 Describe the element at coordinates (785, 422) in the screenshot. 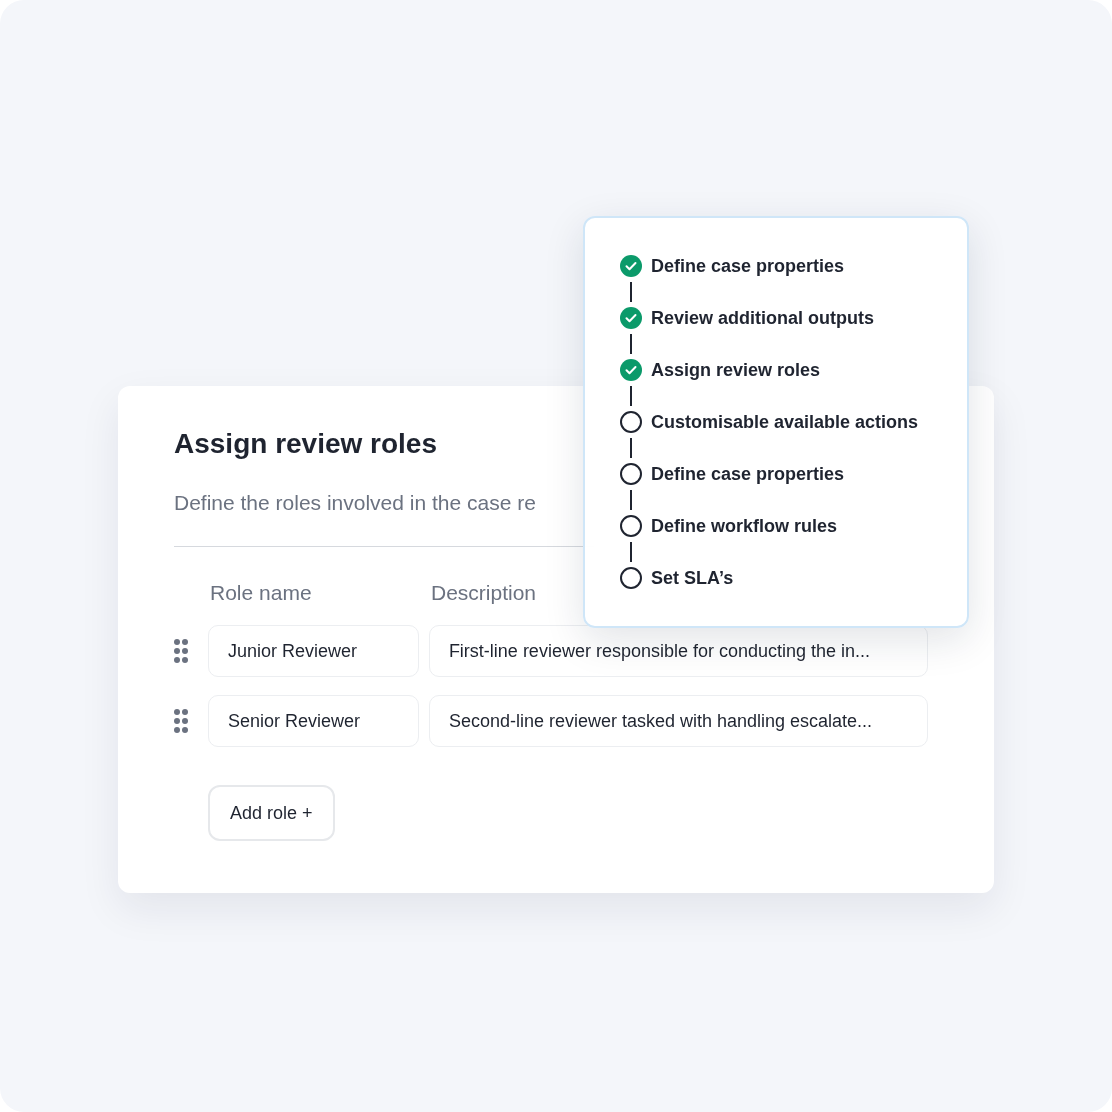

I see `step-label: Customisable available actions` at that location.